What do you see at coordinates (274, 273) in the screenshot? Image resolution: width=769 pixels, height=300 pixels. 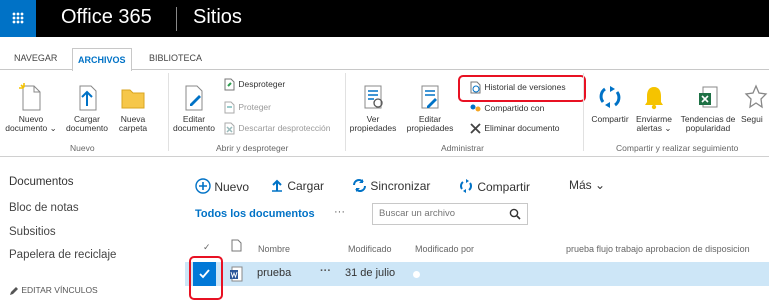 I see `row-name: prueba` at bounding box center [274, 273].